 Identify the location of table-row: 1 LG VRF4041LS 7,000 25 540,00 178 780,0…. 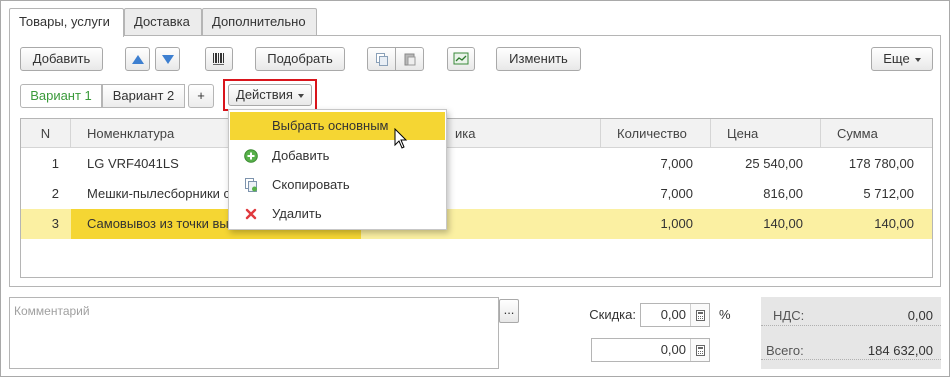
(476, 164).